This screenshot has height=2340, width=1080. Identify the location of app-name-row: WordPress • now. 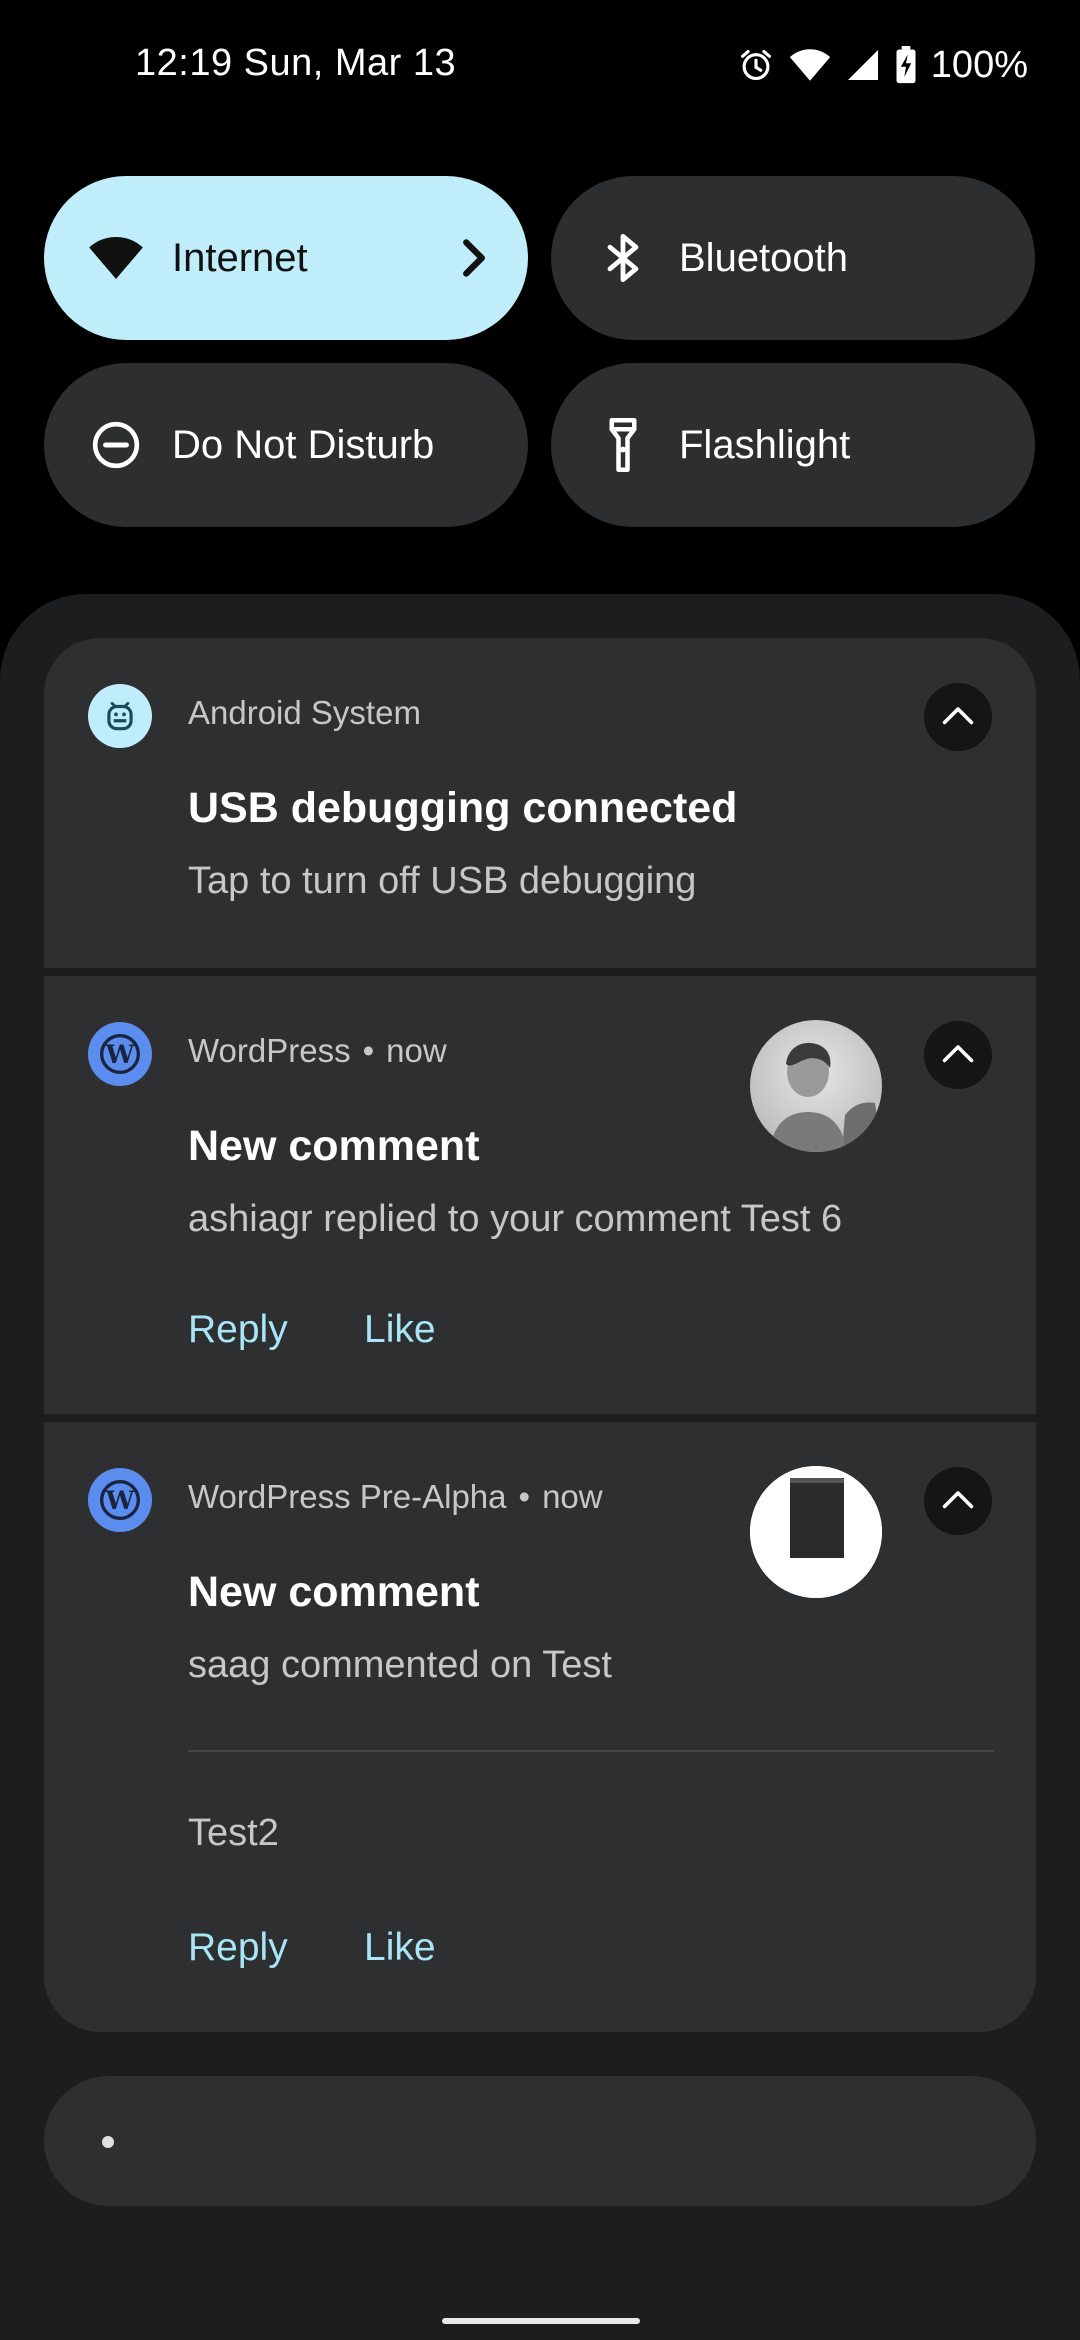
(317, 1050).